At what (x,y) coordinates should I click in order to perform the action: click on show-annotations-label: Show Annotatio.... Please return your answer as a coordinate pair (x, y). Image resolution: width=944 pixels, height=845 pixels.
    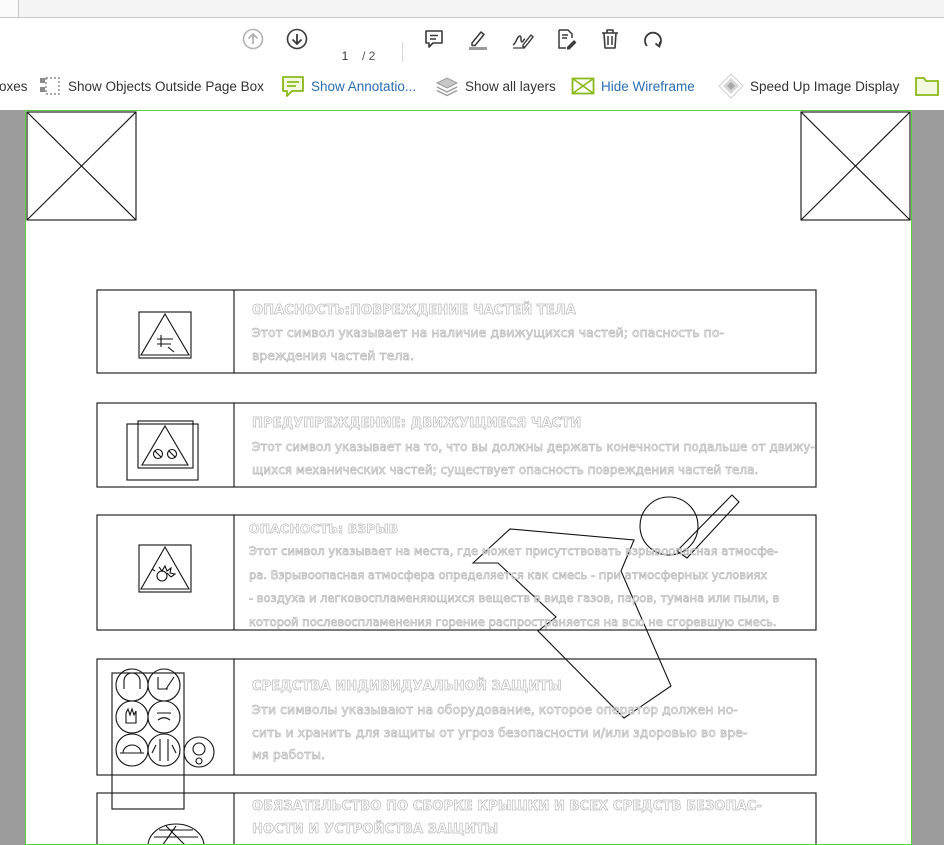
    Looking at the image, I should click on (364, 86).